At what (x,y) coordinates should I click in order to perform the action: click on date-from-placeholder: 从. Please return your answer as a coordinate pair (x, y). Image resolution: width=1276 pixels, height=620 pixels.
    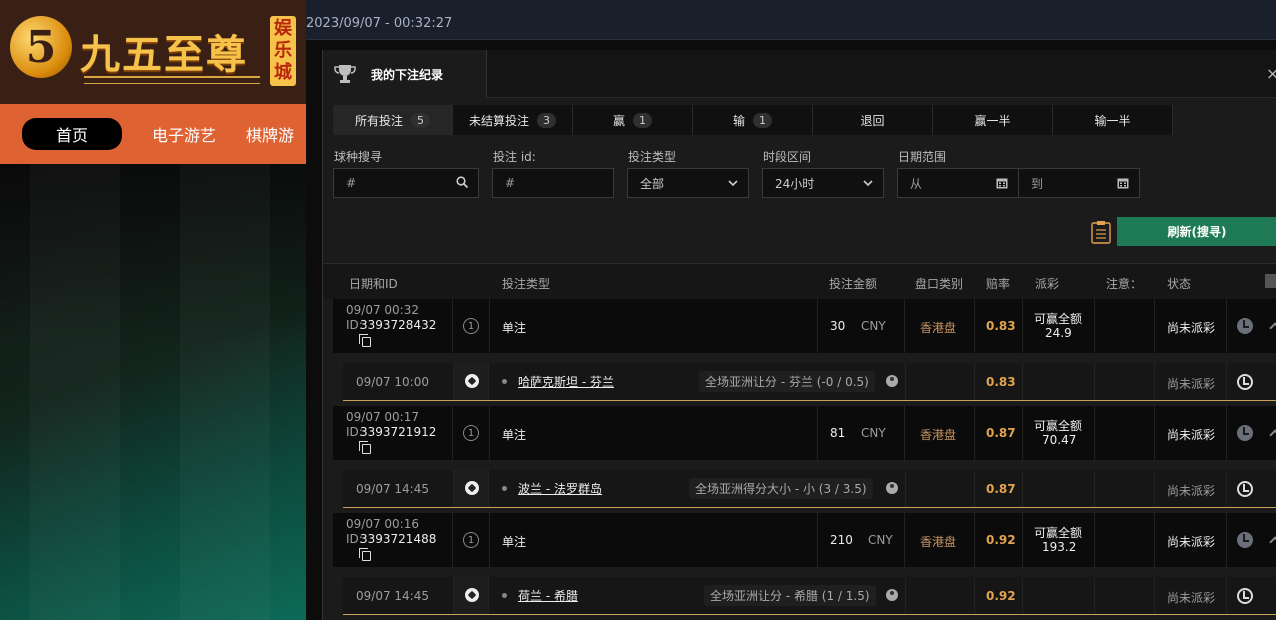
    Looking at the image, I should click on (916, 183).